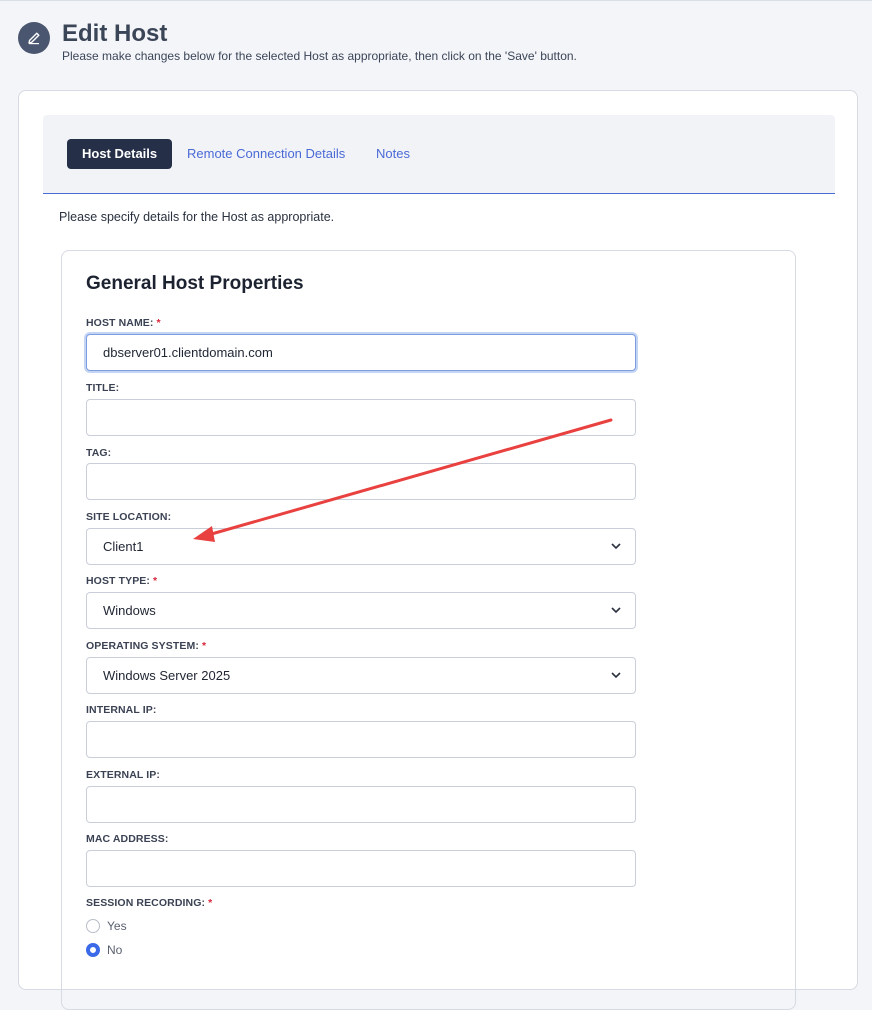 This screenshot has height=1010, width=872. I want to click on radio-yes-label: Yes, so click(117, 926).